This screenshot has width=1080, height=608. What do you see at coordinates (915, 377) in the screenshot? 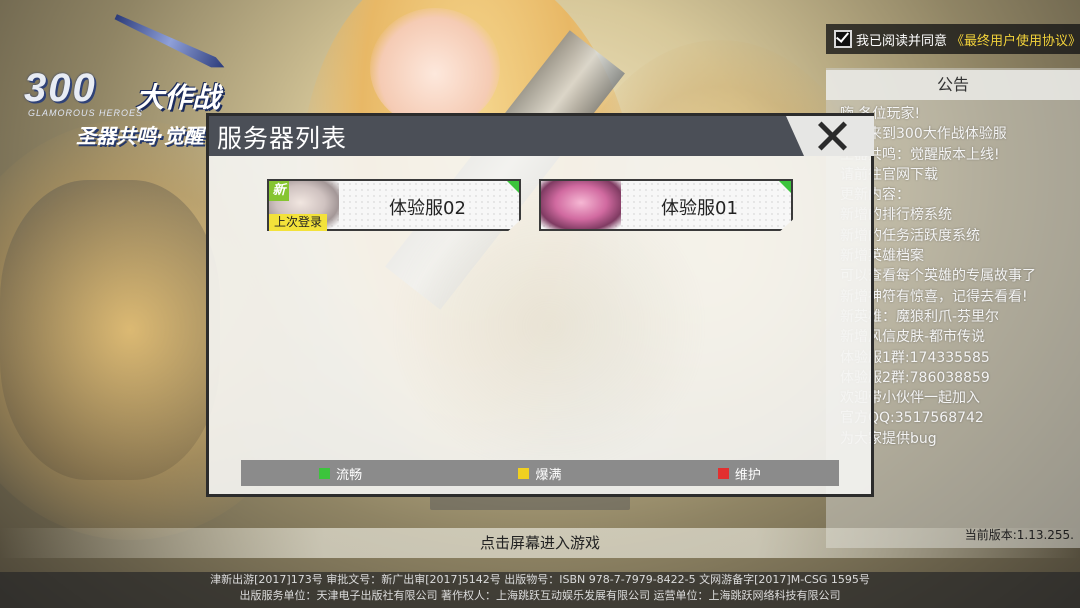
I see `notice-line: 体验服2群:786038859` at bounding box center [915, 377].